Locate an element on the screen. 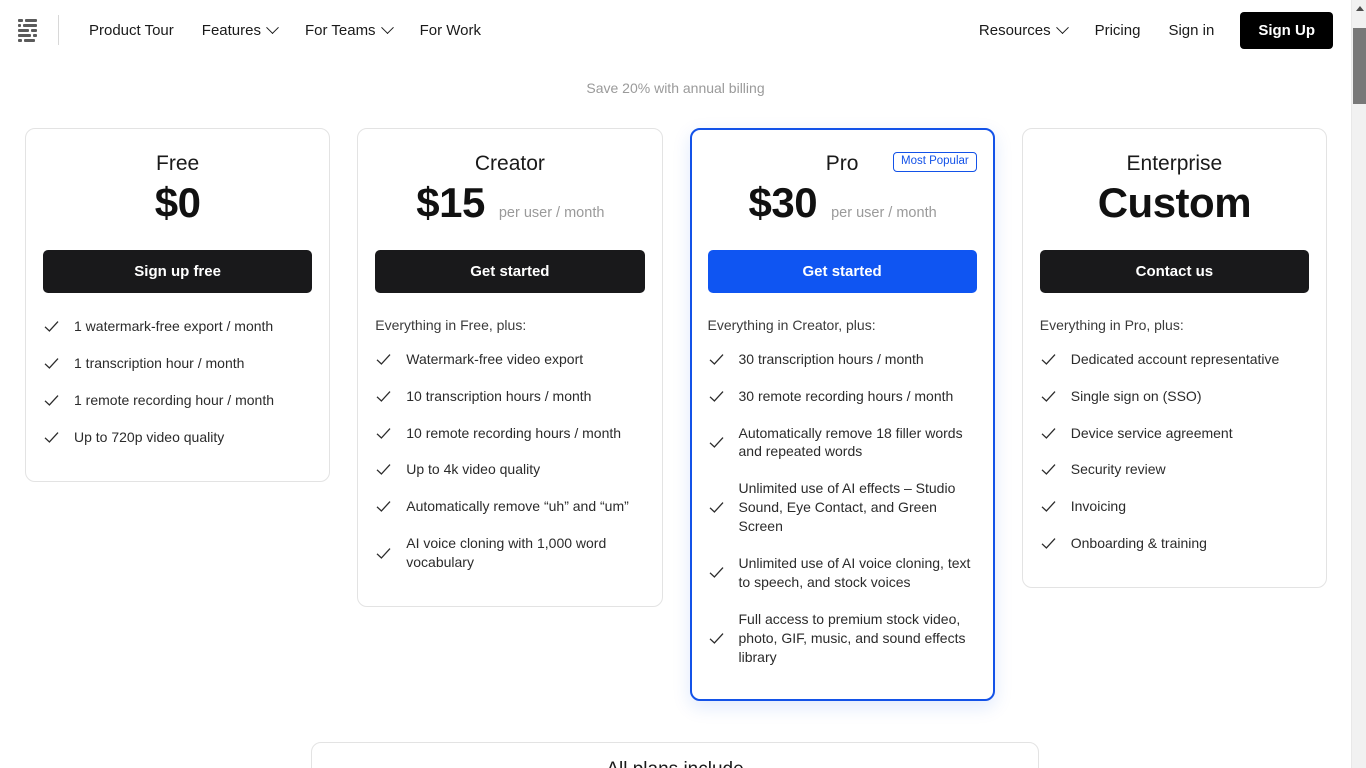 The height and width of the screenshot is (768, 1366). plan-name: Free is located at coordinates (178, 163).